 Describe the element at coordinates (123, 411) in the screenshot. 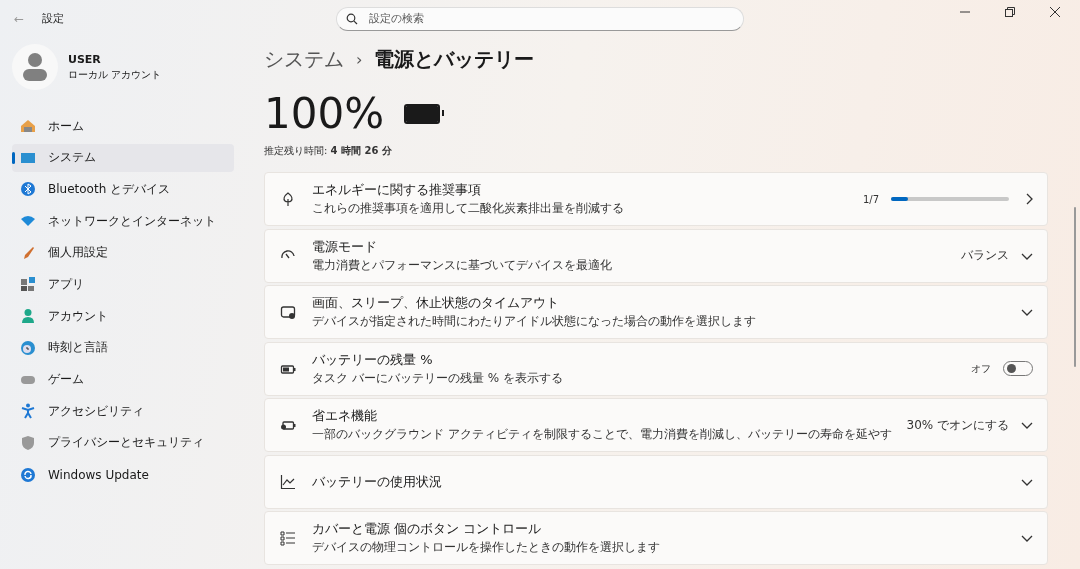

I see `sidebar-item: アクセシビリティ` at that location.